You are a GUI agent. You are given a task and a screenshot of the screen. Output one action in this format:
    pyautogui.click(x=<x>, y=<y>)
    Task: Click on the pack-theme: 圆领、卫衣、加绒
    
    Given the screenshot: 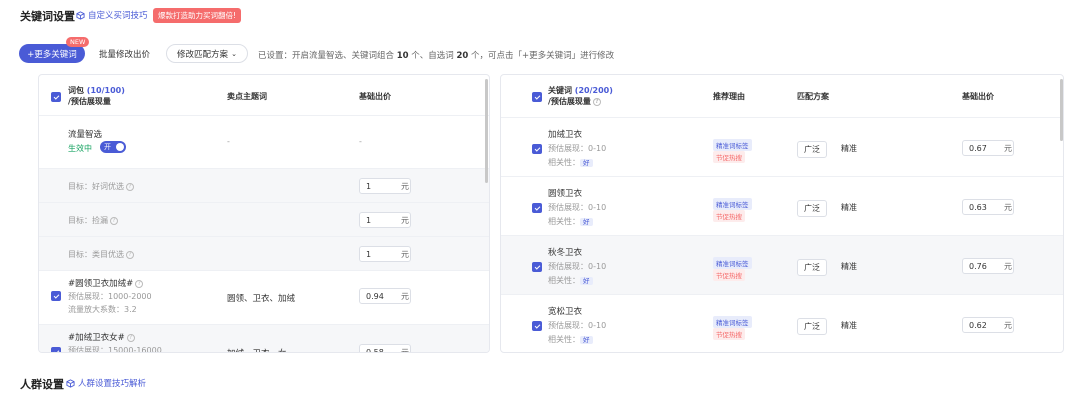 What is the action you would take?
    pyautogui.click(x=261, y=299)
    